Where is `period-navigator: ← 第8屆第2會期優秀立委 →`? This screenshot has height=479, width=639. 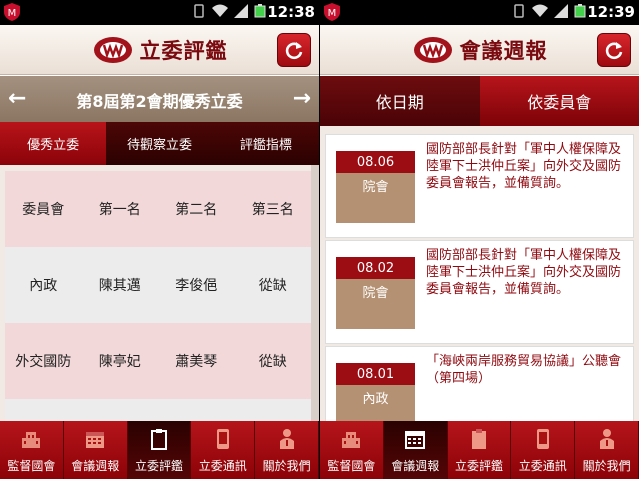 period-navigator: ← 第8屆第2會期優秀立委 → is located at coordinates (159, 99).